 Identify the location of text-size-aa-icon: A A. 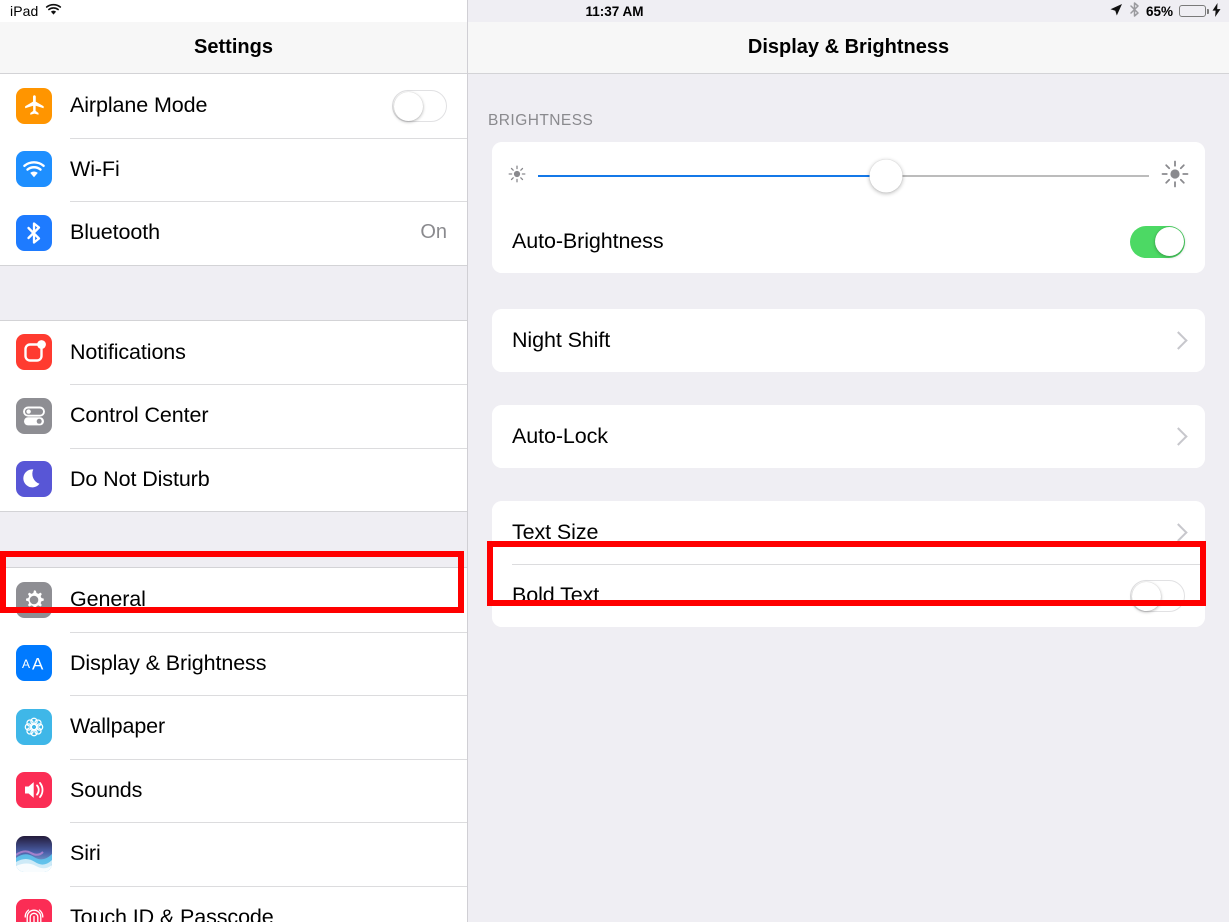
(34, 663).